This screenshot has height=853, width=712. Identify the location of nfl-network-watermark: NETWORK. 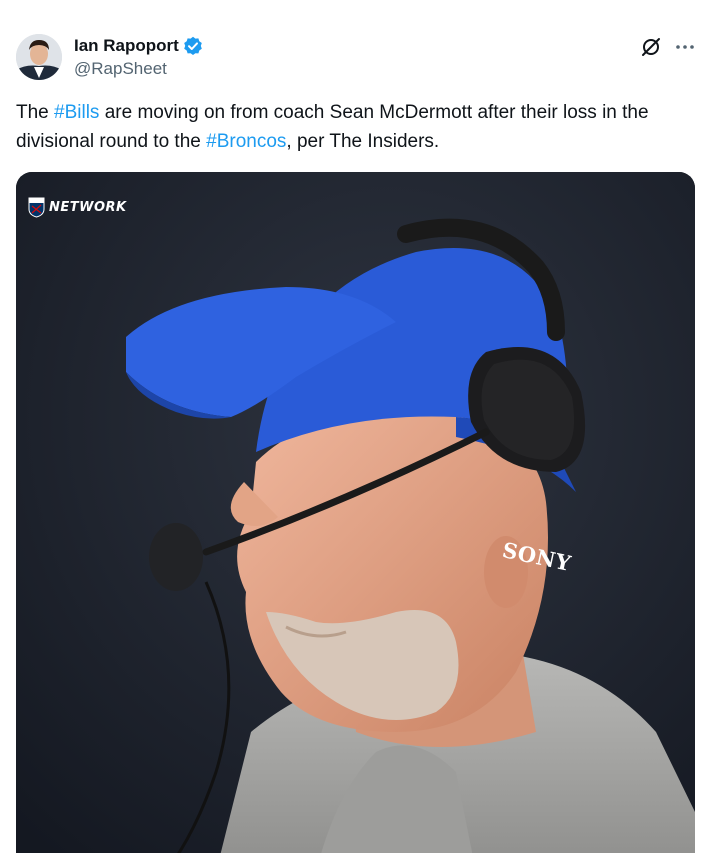
(77, 207).